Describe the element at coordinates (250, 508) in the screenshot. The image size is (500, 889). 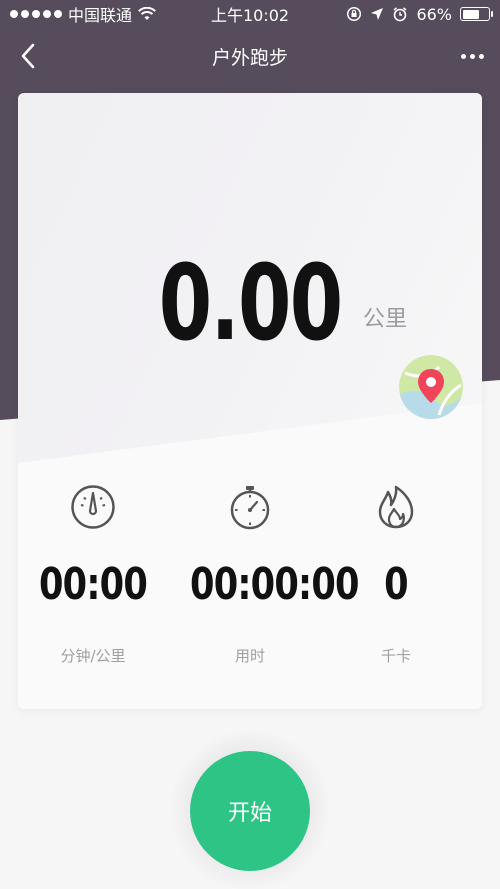
I see `stopwatch-icon` at that location.